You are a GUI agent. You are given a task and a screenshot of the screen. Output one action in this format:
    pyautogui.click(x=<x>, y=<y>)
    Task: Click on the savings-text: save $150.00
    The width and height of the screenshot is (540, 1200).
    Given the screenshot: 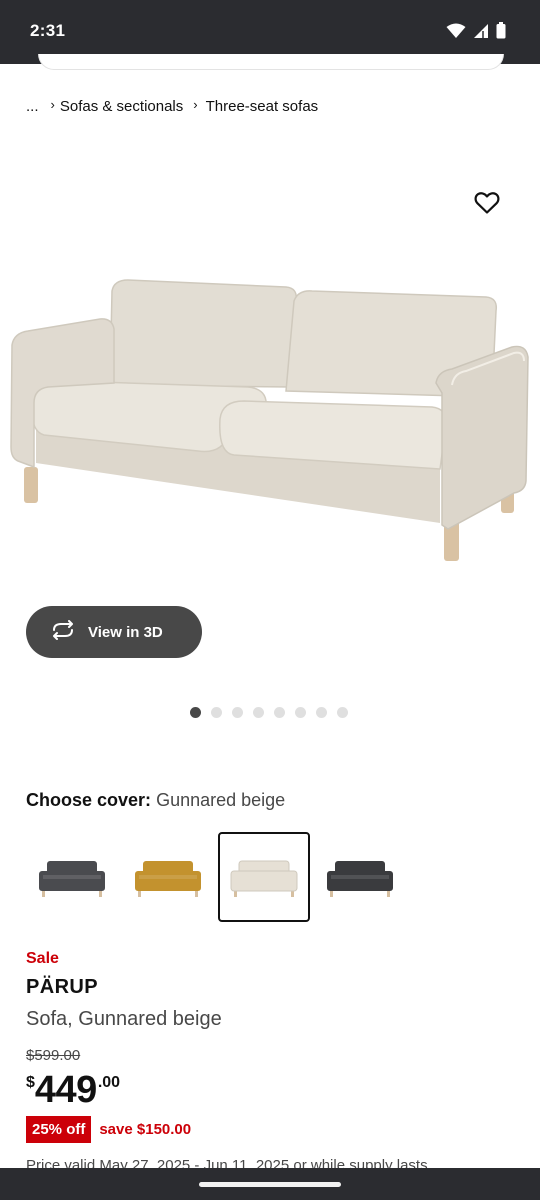 What is the action you would take?
    pyautogui.click(x=145, y=1129)
    